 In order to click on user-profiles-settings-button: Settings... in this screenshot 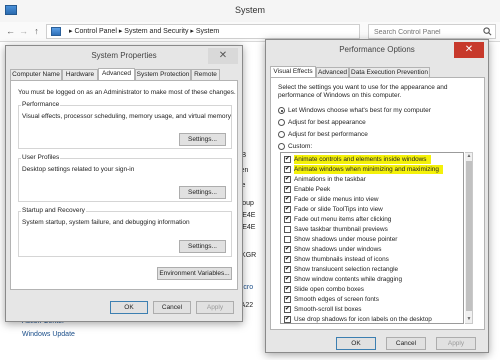, I will do `click(202, 192)`.